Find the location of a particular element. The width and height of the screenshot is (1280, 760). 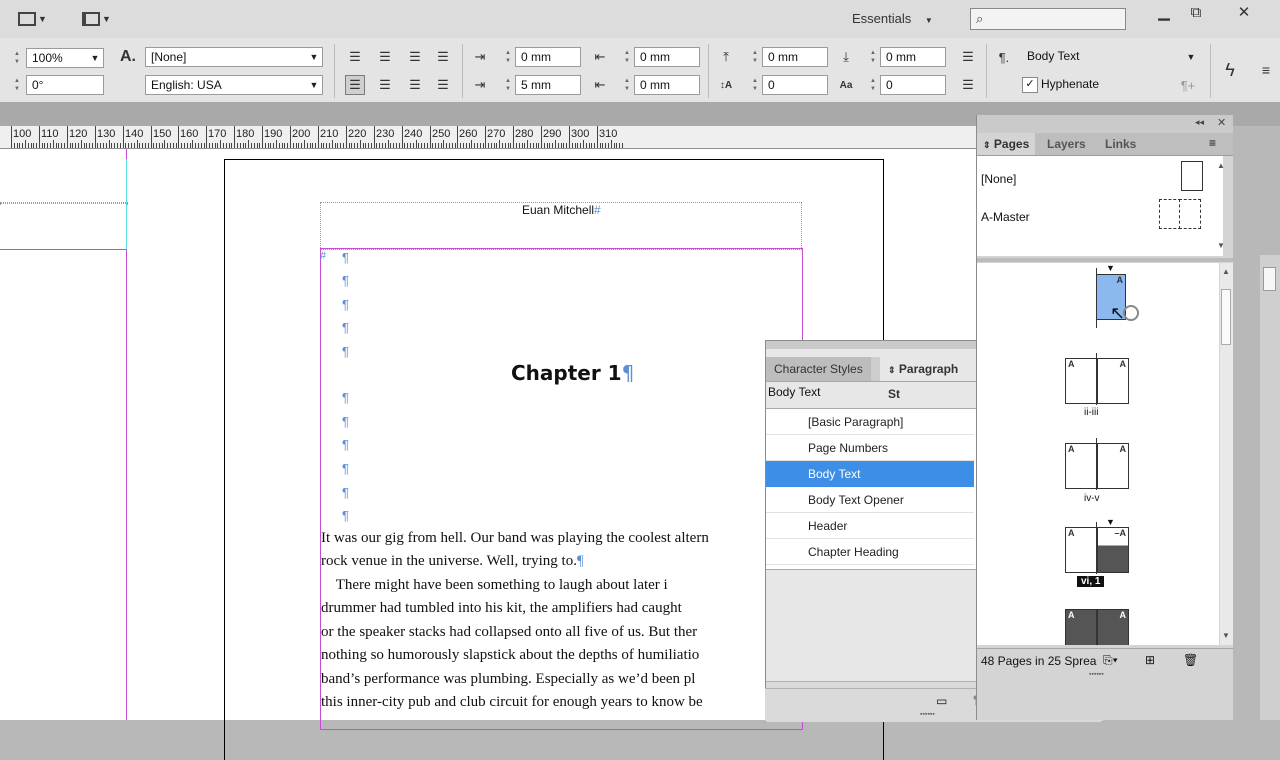

quick-apply-icon: ϟ is located at coordinates (1230, 70).